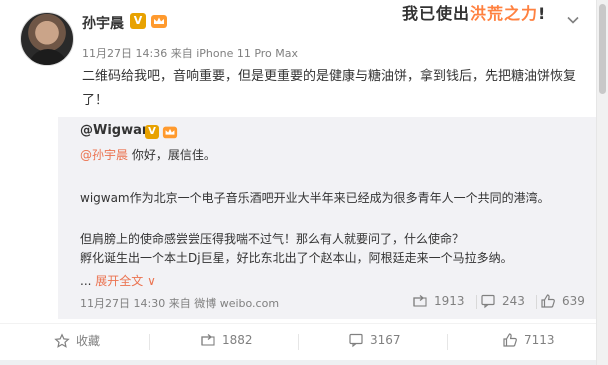 The height and width of the screenshot is (365, 608). I want to click on forward-button: 1882, so click(226, 340).